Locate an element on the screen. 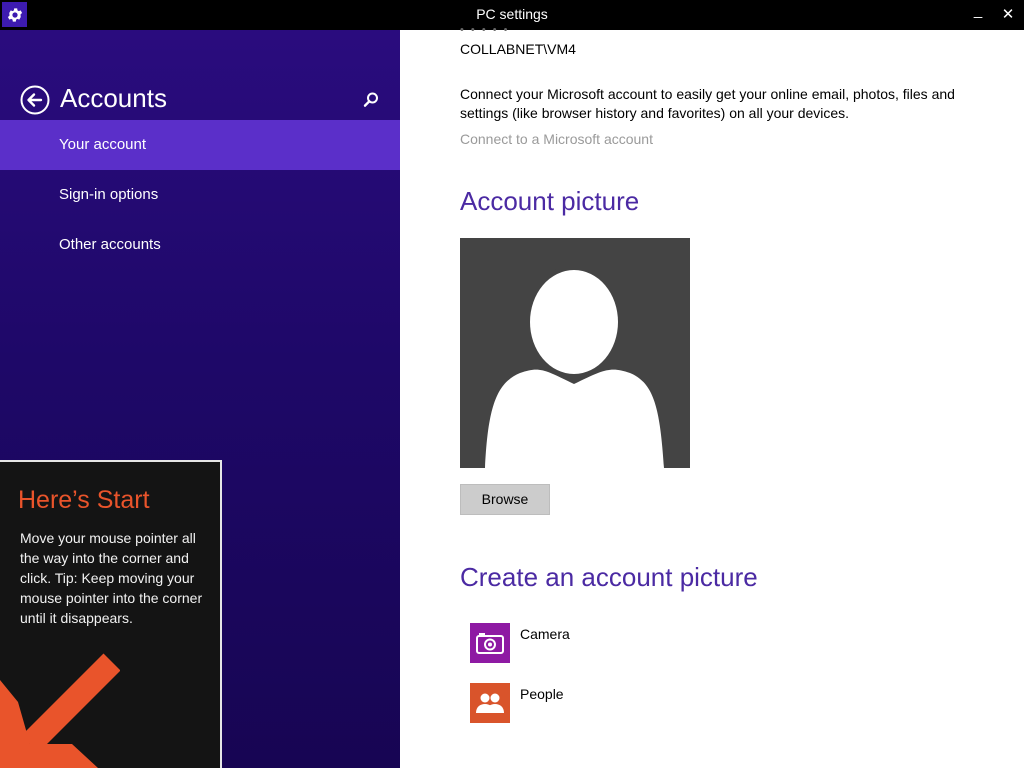 The image size is (1024, 768). browse-button: Browse is located at coordinates (505, 499).